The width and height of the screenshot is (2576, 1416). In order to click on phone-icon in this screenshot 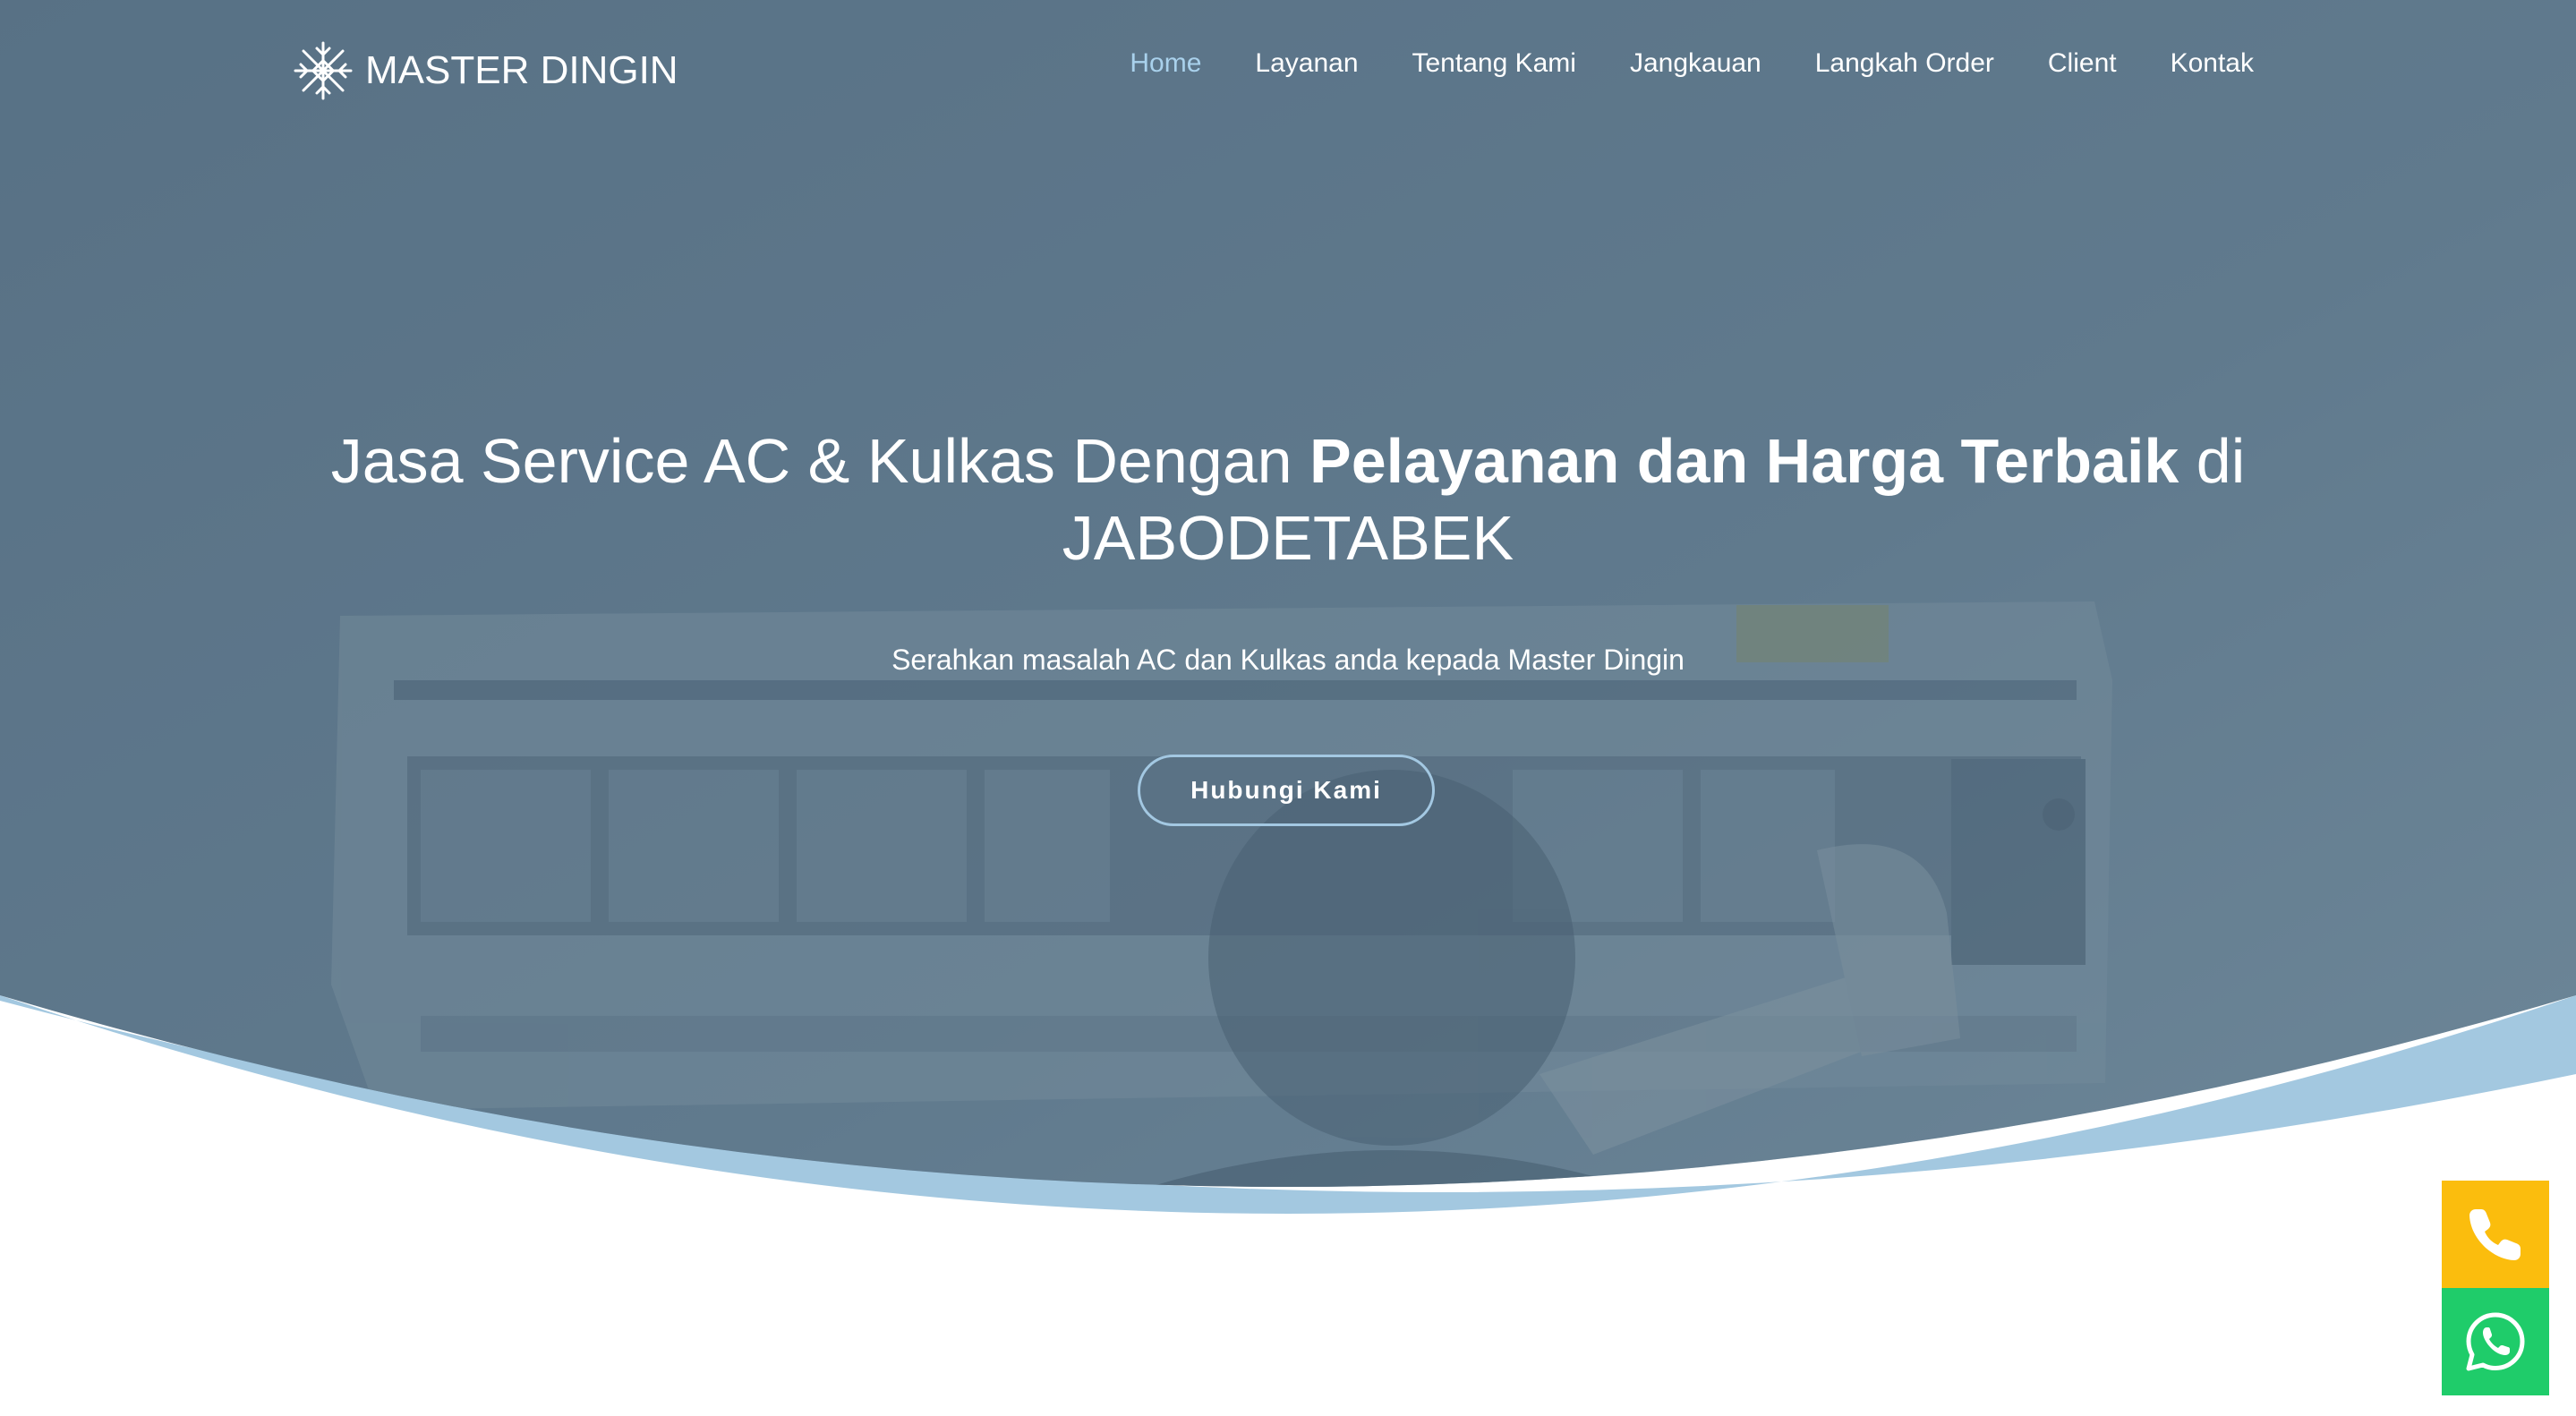, I will do `click(2495, 1234)`.